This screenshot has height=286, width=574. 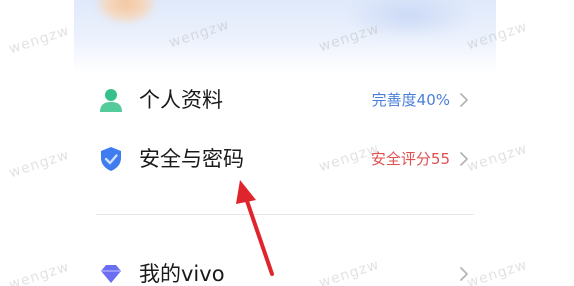 I want to click on menu-item-label: 个人资料, so click(x=181, y=100).